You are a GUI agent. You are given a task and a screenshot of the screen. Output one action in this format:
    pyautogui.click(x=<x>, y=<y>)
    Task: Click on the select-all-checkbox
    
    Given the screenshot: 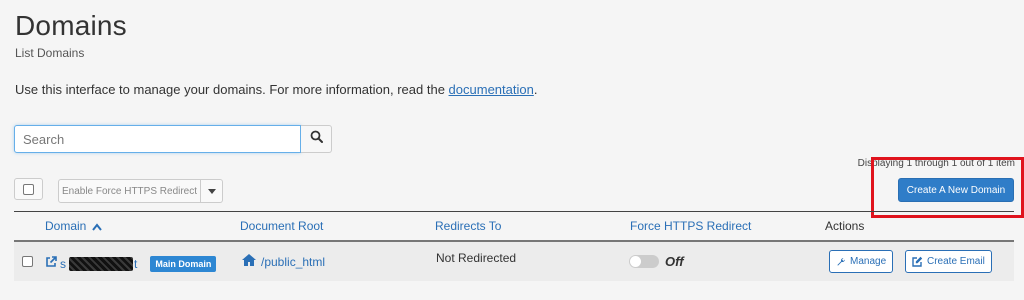 What is the action you would take?
    pyautogui.click(x=28, y=189)
    